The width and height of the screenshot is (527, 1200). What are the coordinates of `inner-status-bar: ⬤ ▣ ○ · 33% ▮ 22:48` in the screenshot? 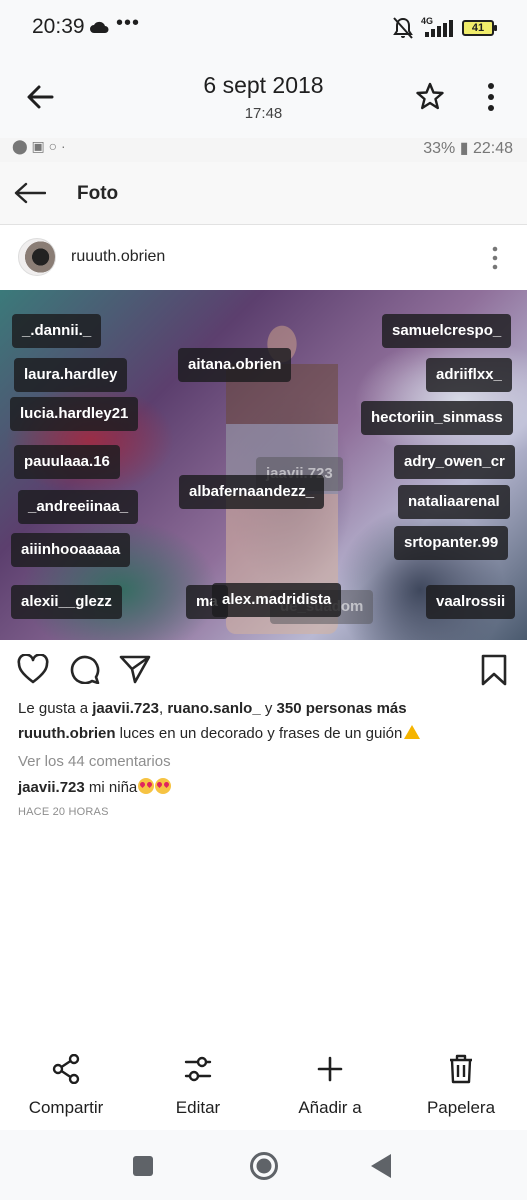 It's located at (263, 150).